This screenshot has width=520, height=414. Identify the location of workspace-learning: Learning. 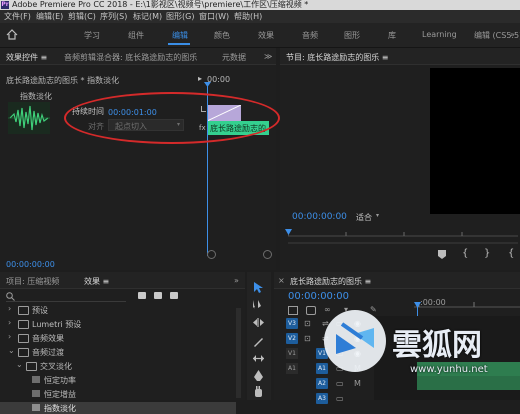
(439, 34).